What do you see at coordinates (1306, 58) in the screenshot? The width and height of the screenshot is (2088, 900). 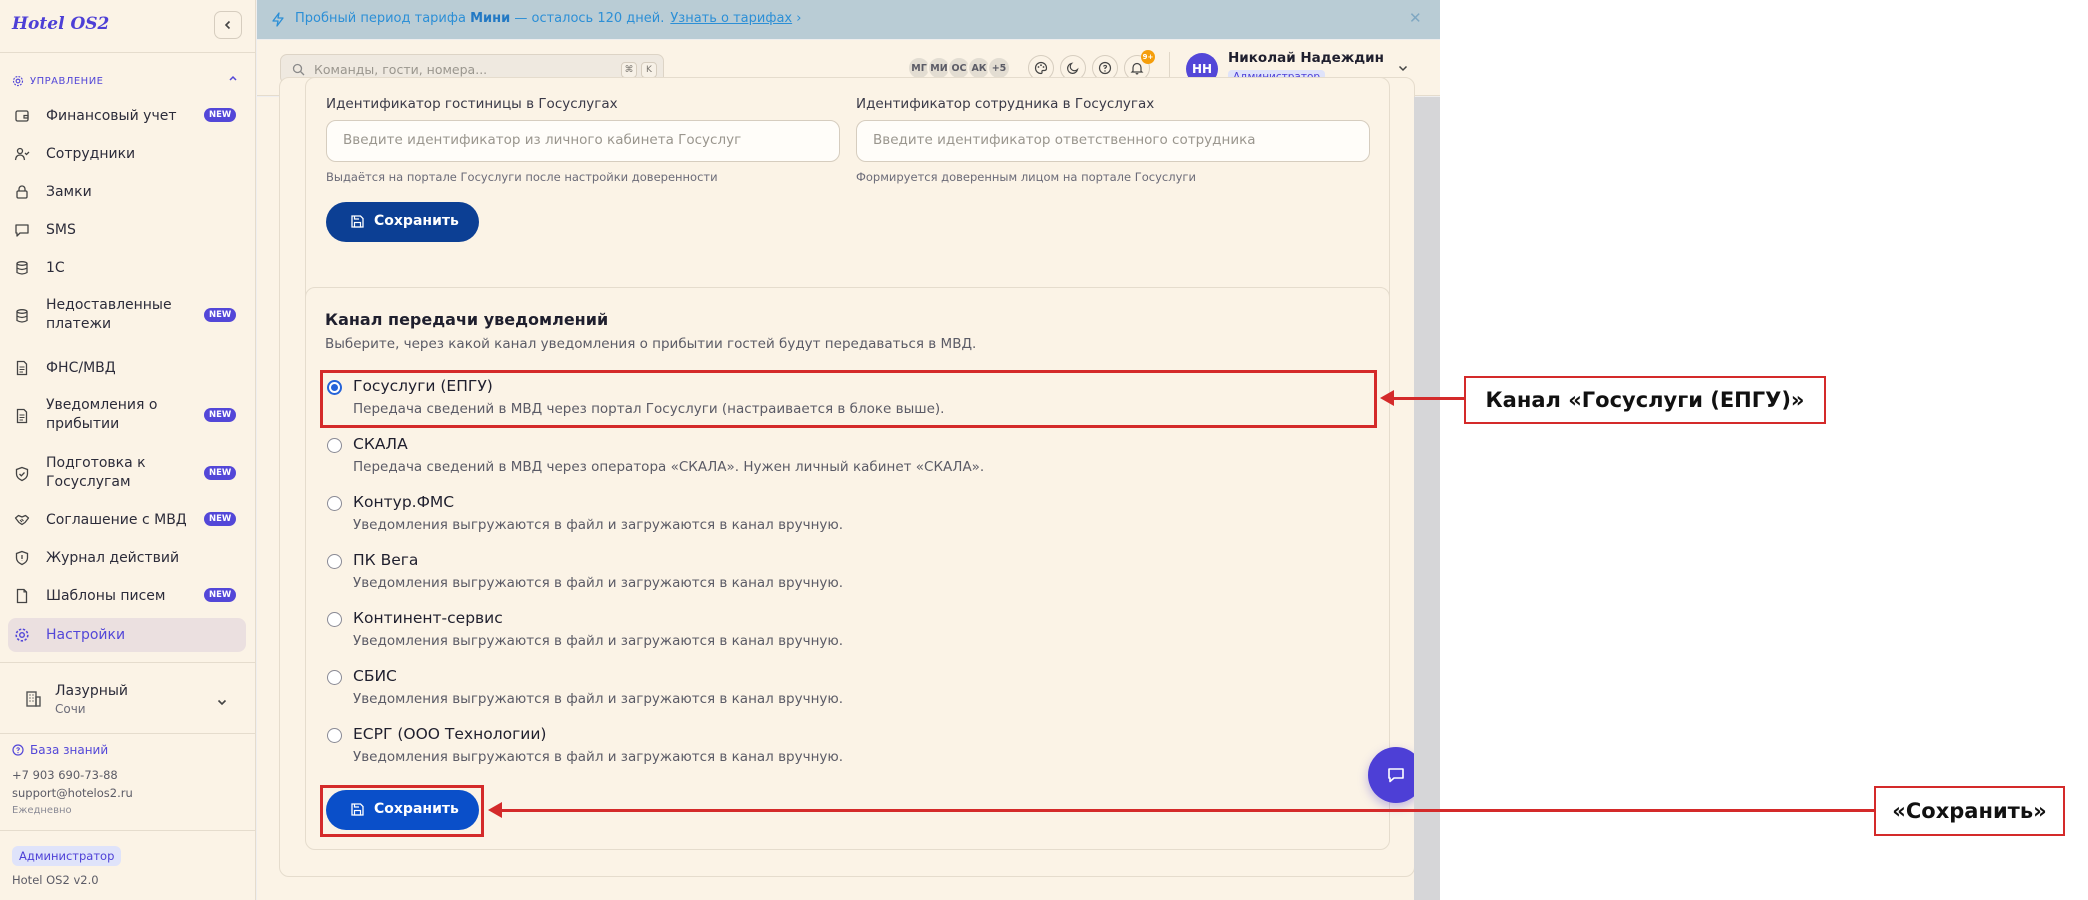 I see `user-name: Николай Надеждин` at bounding box center [1306, 58].